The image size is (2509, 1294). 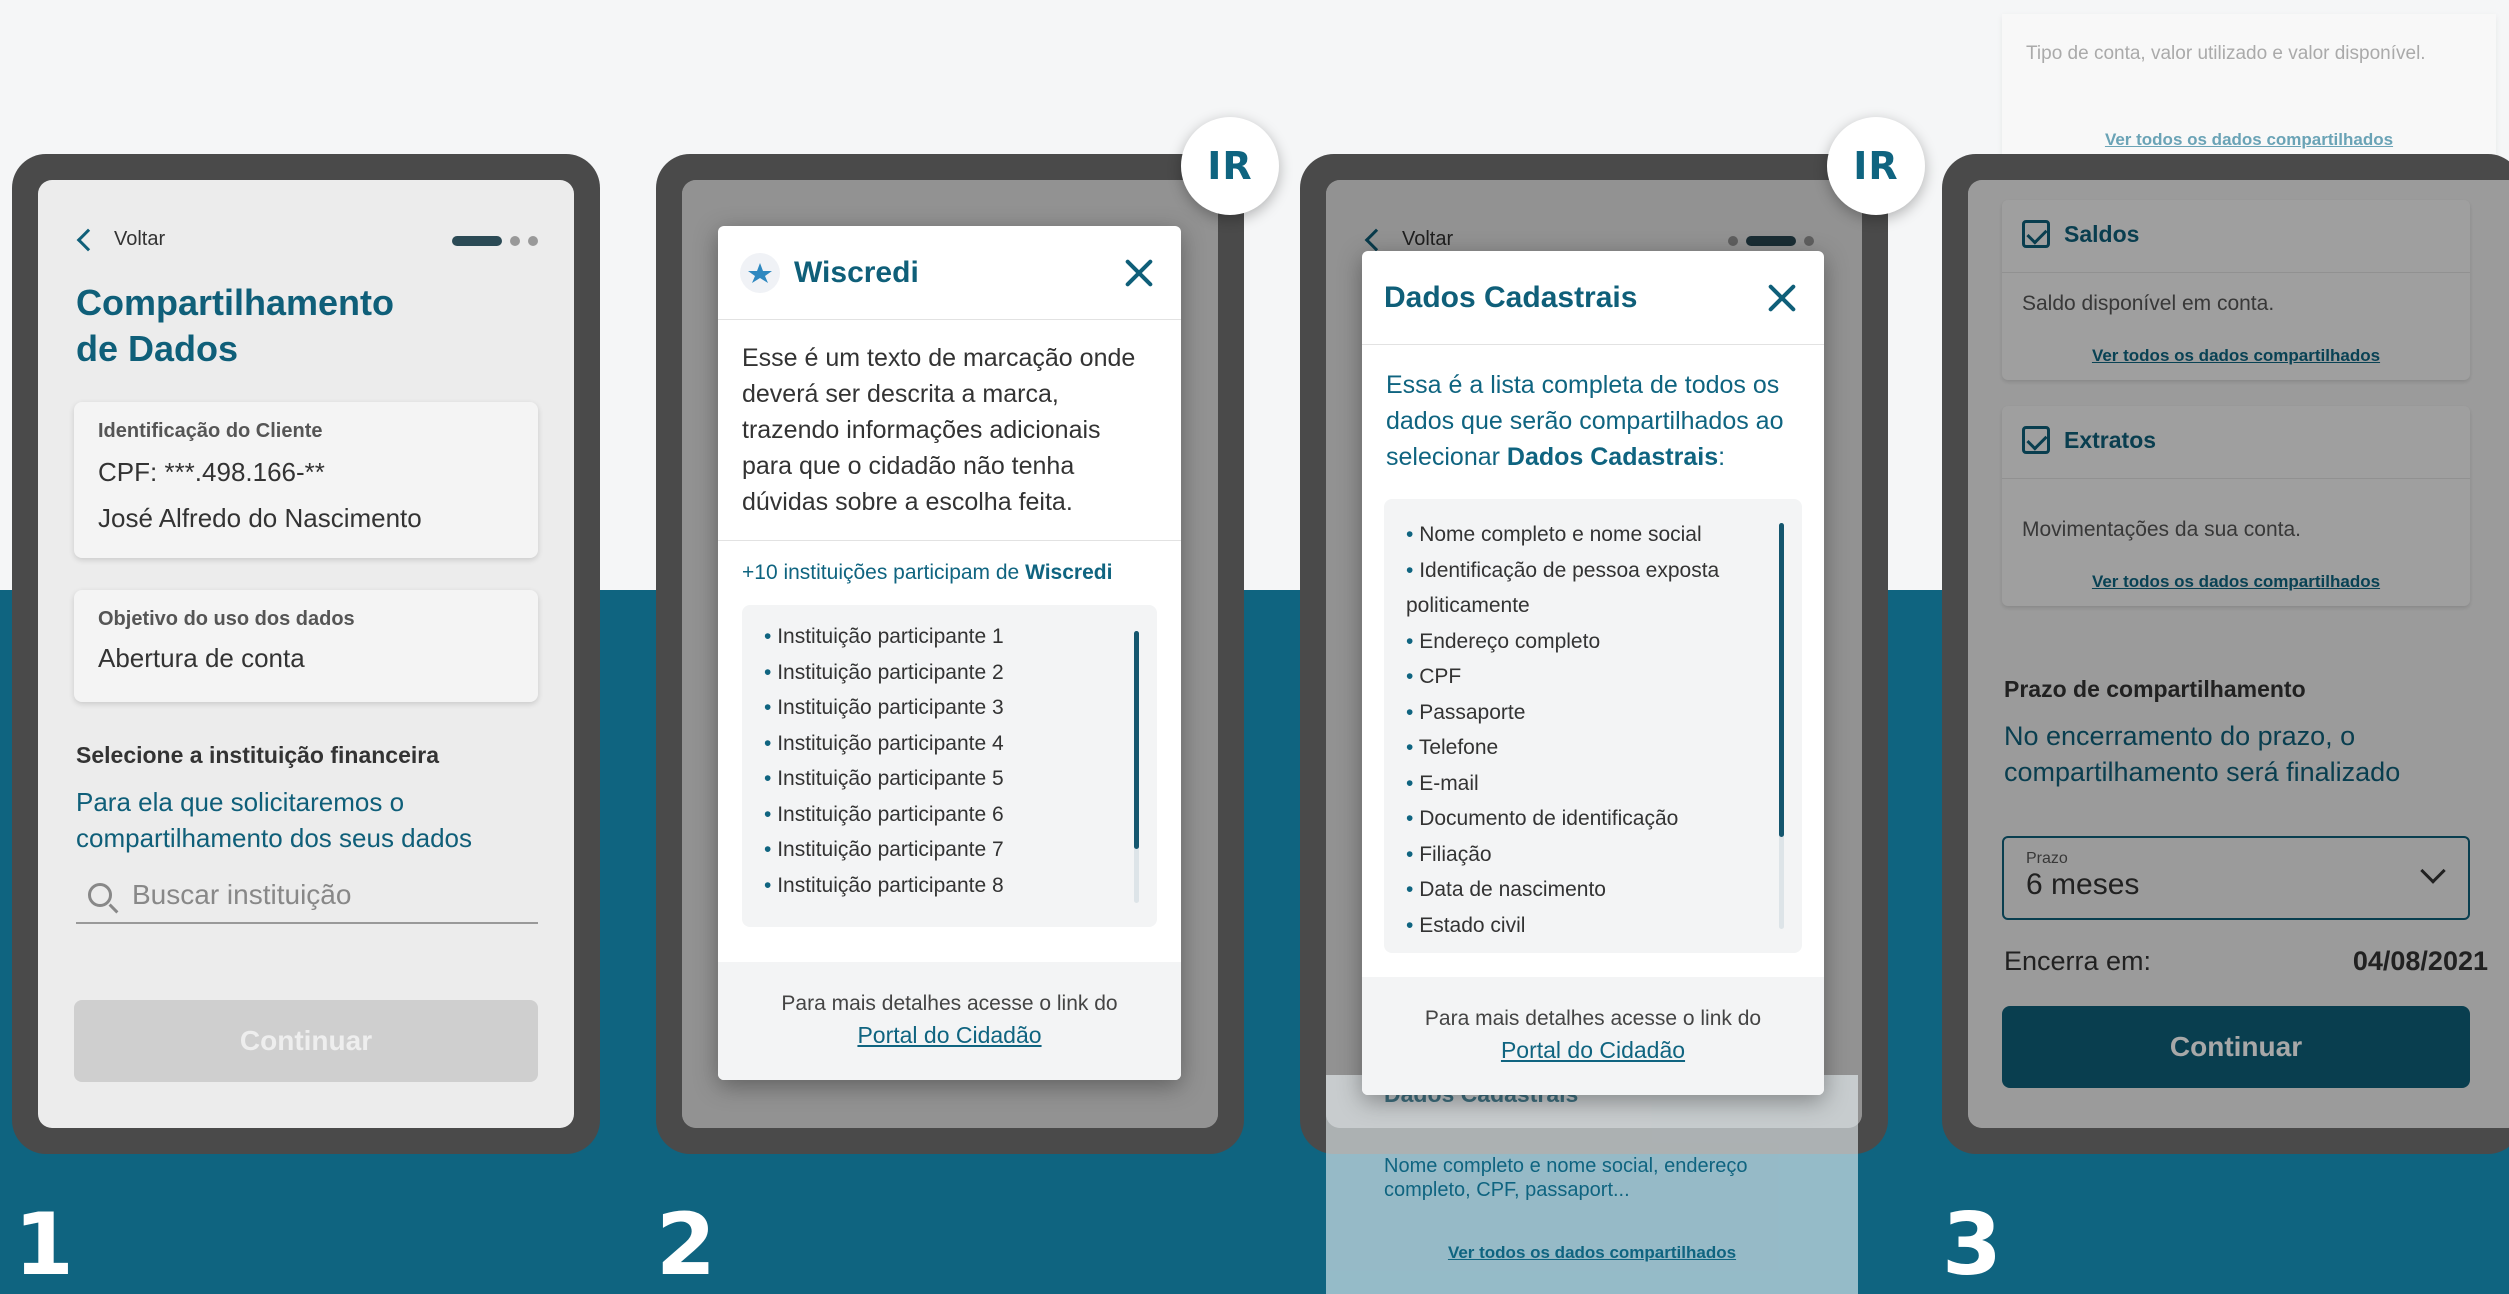 What do you see at coordinates (157, 348) in the screenshot?
I see `page-title-line2: de Dados` at bounding box center [157, 348].